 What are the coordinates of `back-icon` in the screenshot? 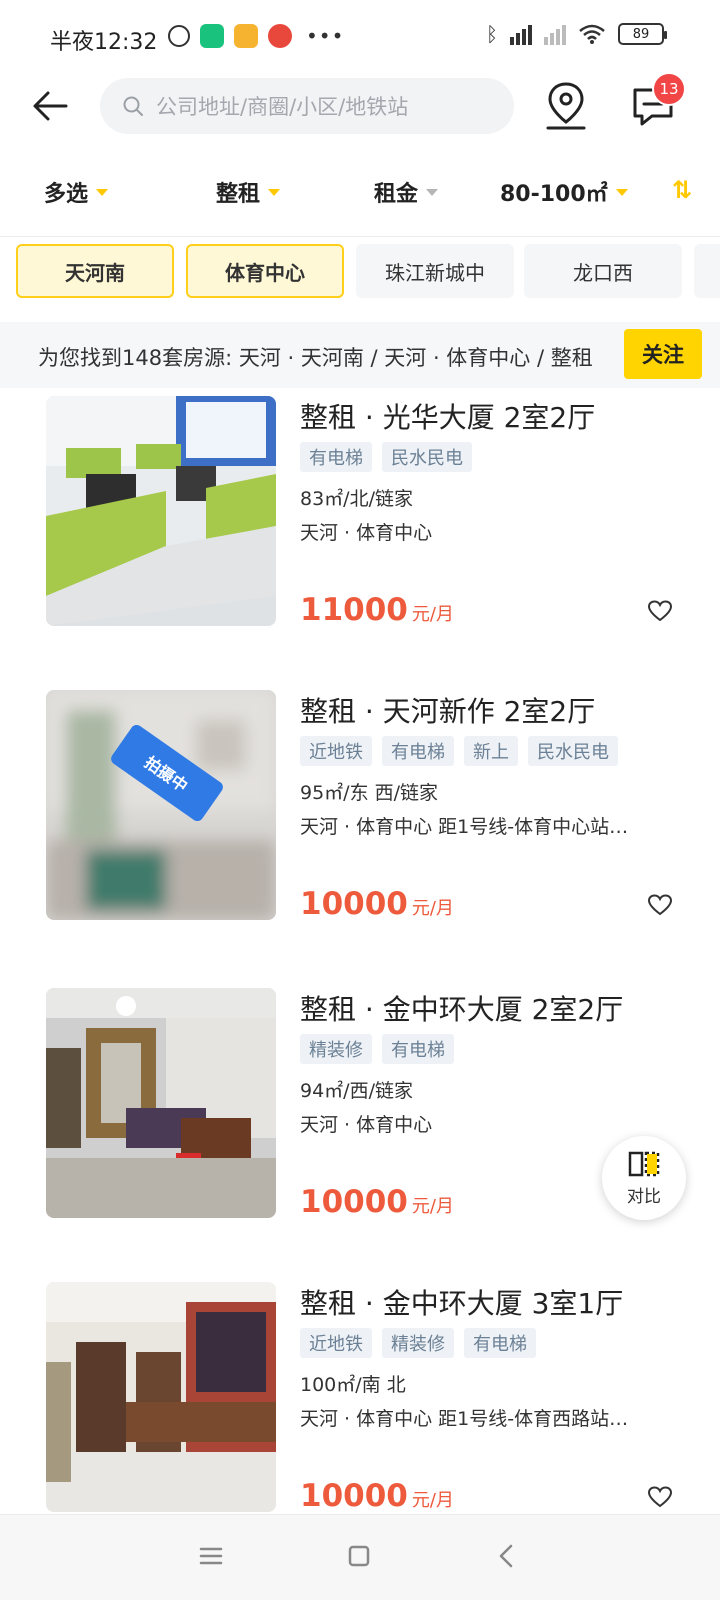 It's located at (507, 1556).